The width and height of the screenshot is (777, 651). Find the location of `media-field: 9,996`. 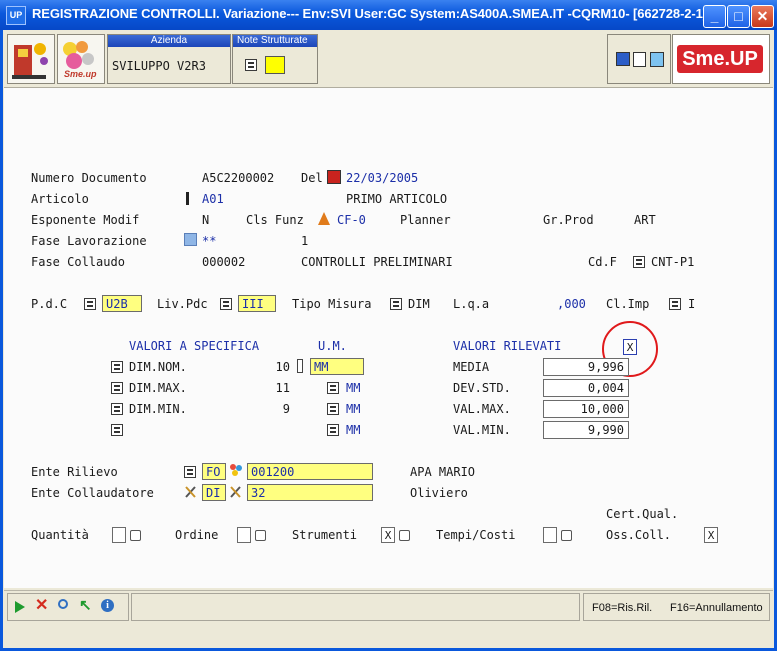

media-field: 9,996 is located at coordinates (586, 367).